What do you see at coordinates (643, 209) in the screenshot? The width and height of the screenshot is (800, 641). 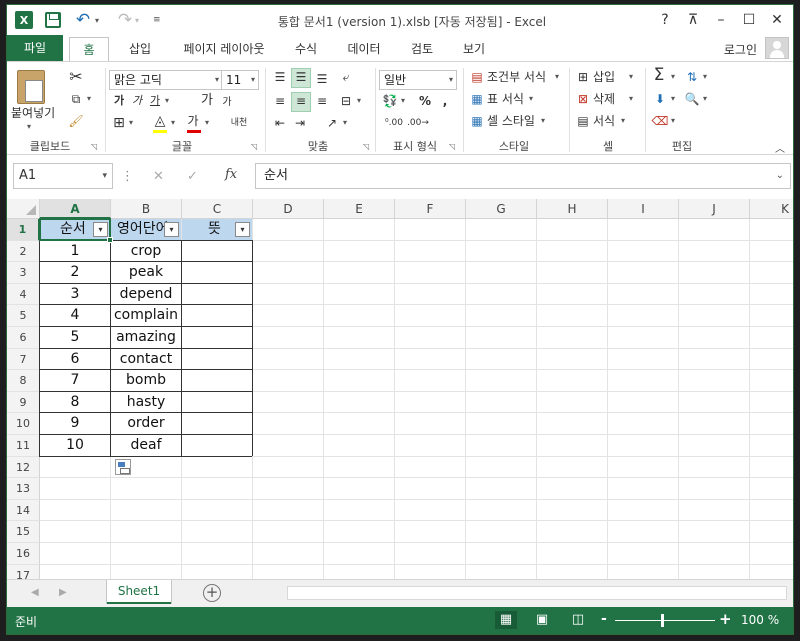 I see `column-header: I` at bounding box center [643, 209].